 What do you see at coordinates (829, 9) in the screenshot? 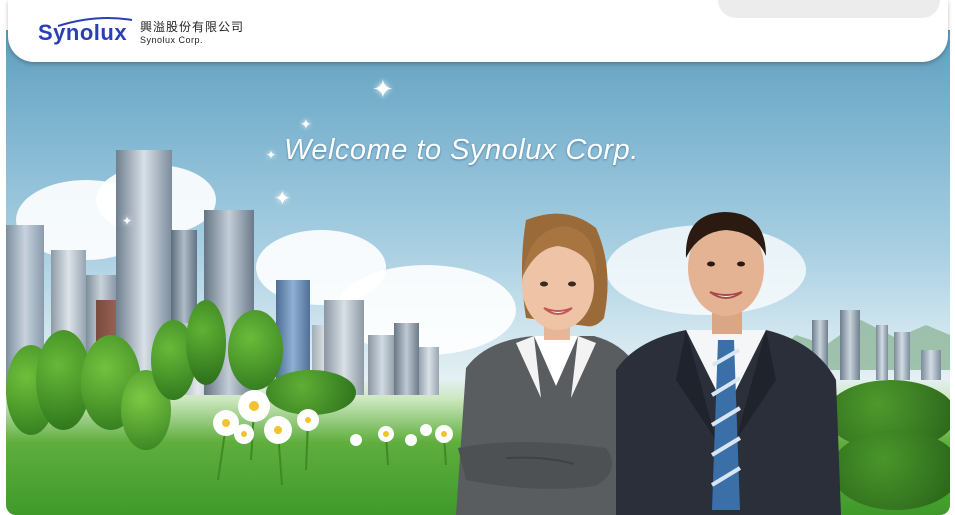
I see `header-tab-pill` at bounding box center [829, 9].